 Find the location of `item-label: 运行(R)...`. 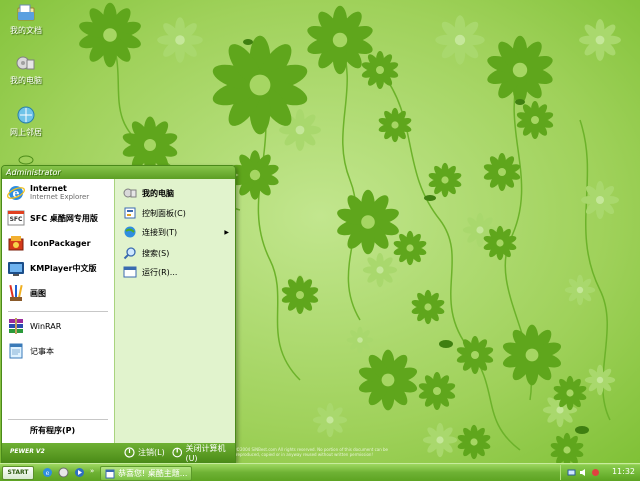

item-label: 运行(R)... is located at coordinates (160, 272).